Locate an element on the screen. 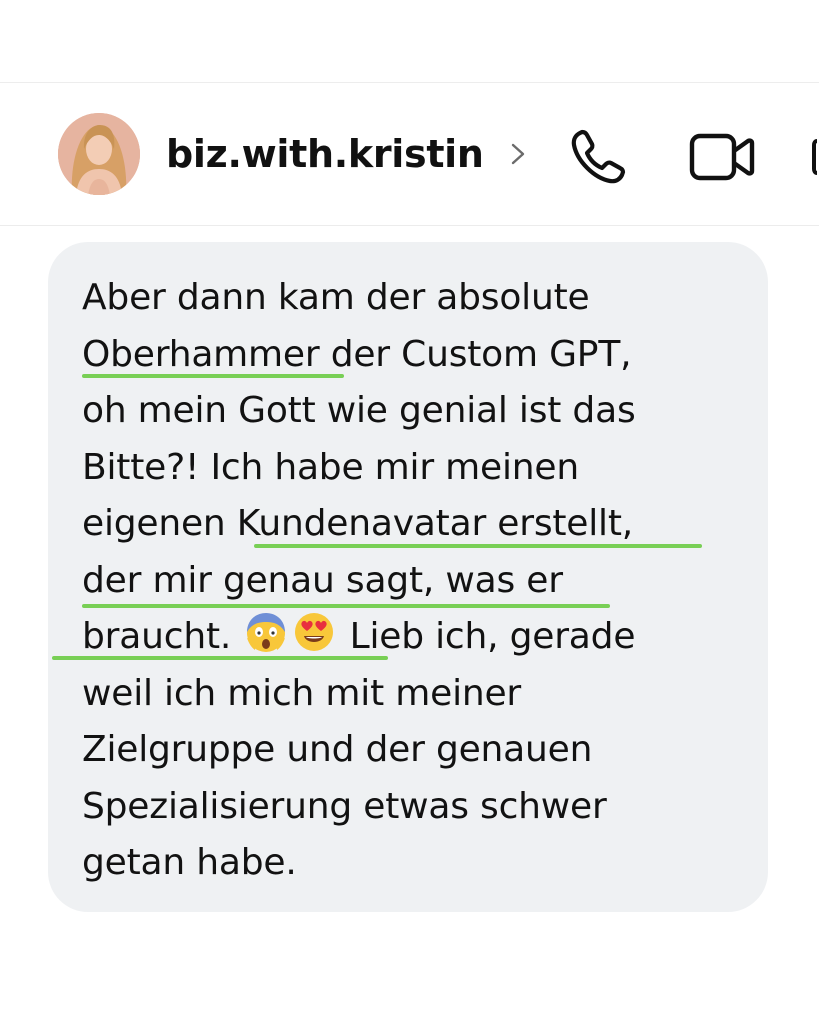  chat-header: biz.with.kristin is located at coordinates (409, 154).